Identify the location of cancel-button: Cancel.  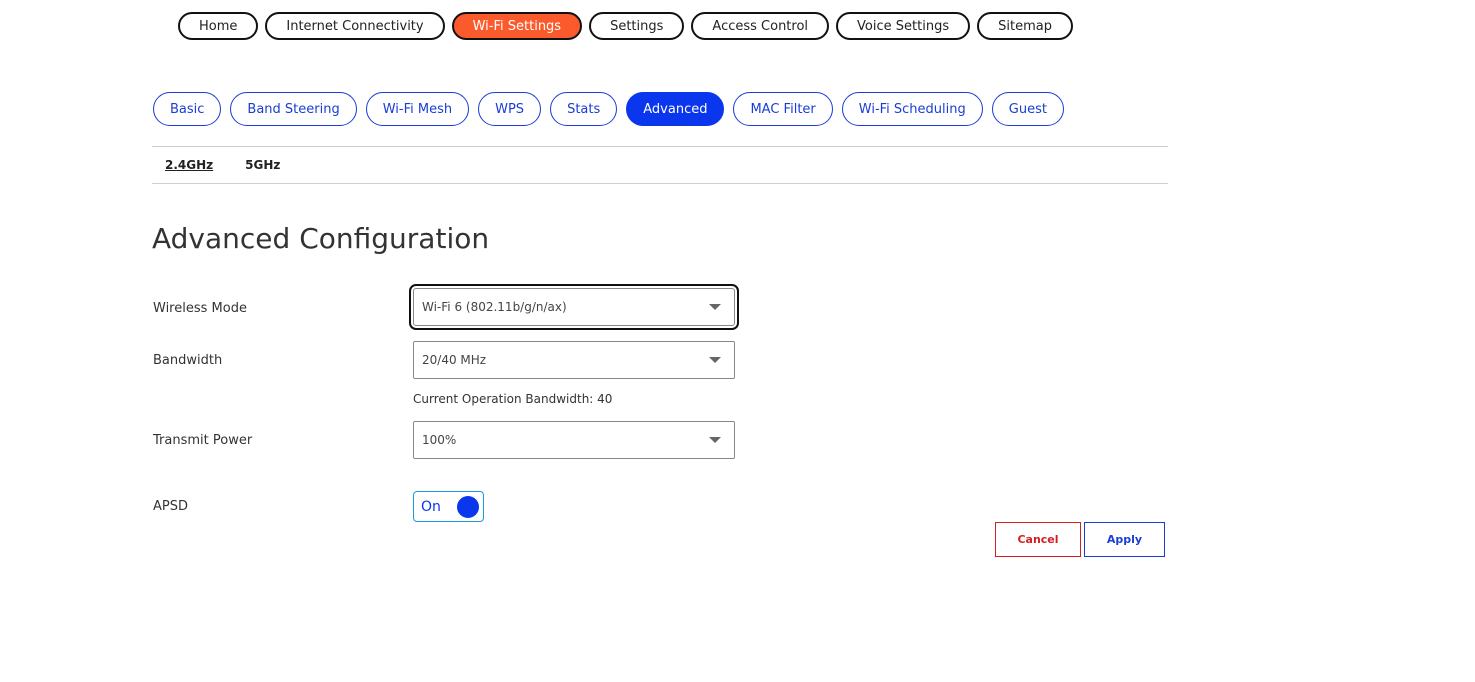
(1038, 539).